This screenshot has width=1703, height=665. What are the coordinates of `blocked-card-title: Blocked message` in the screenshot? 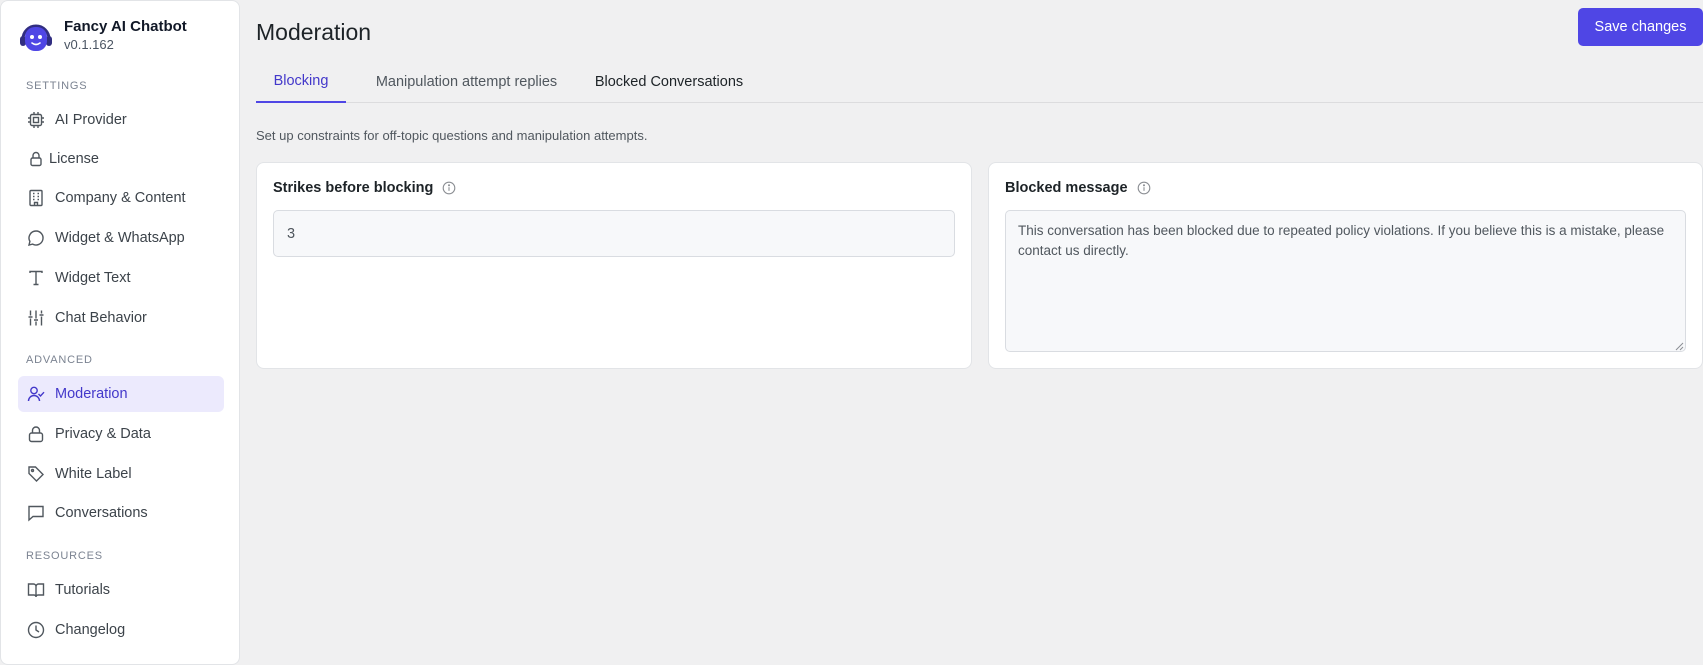 It's located at (1078, 188).